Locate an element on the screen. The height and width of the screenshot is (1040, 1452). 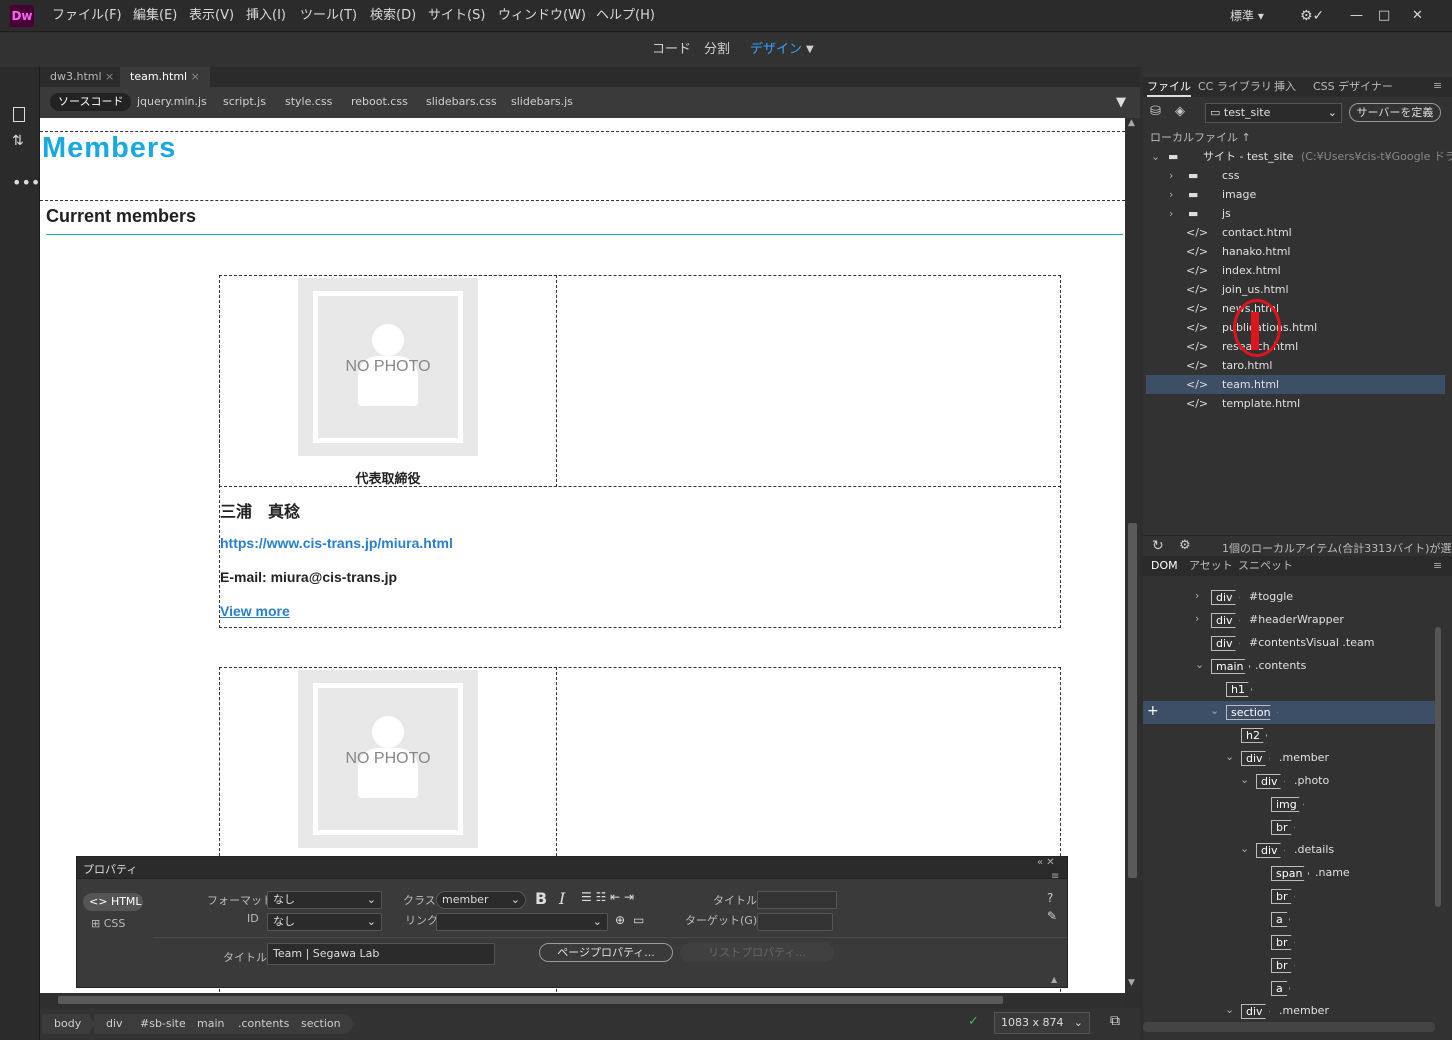
bold-button: B is located at coordinates (541, 898).